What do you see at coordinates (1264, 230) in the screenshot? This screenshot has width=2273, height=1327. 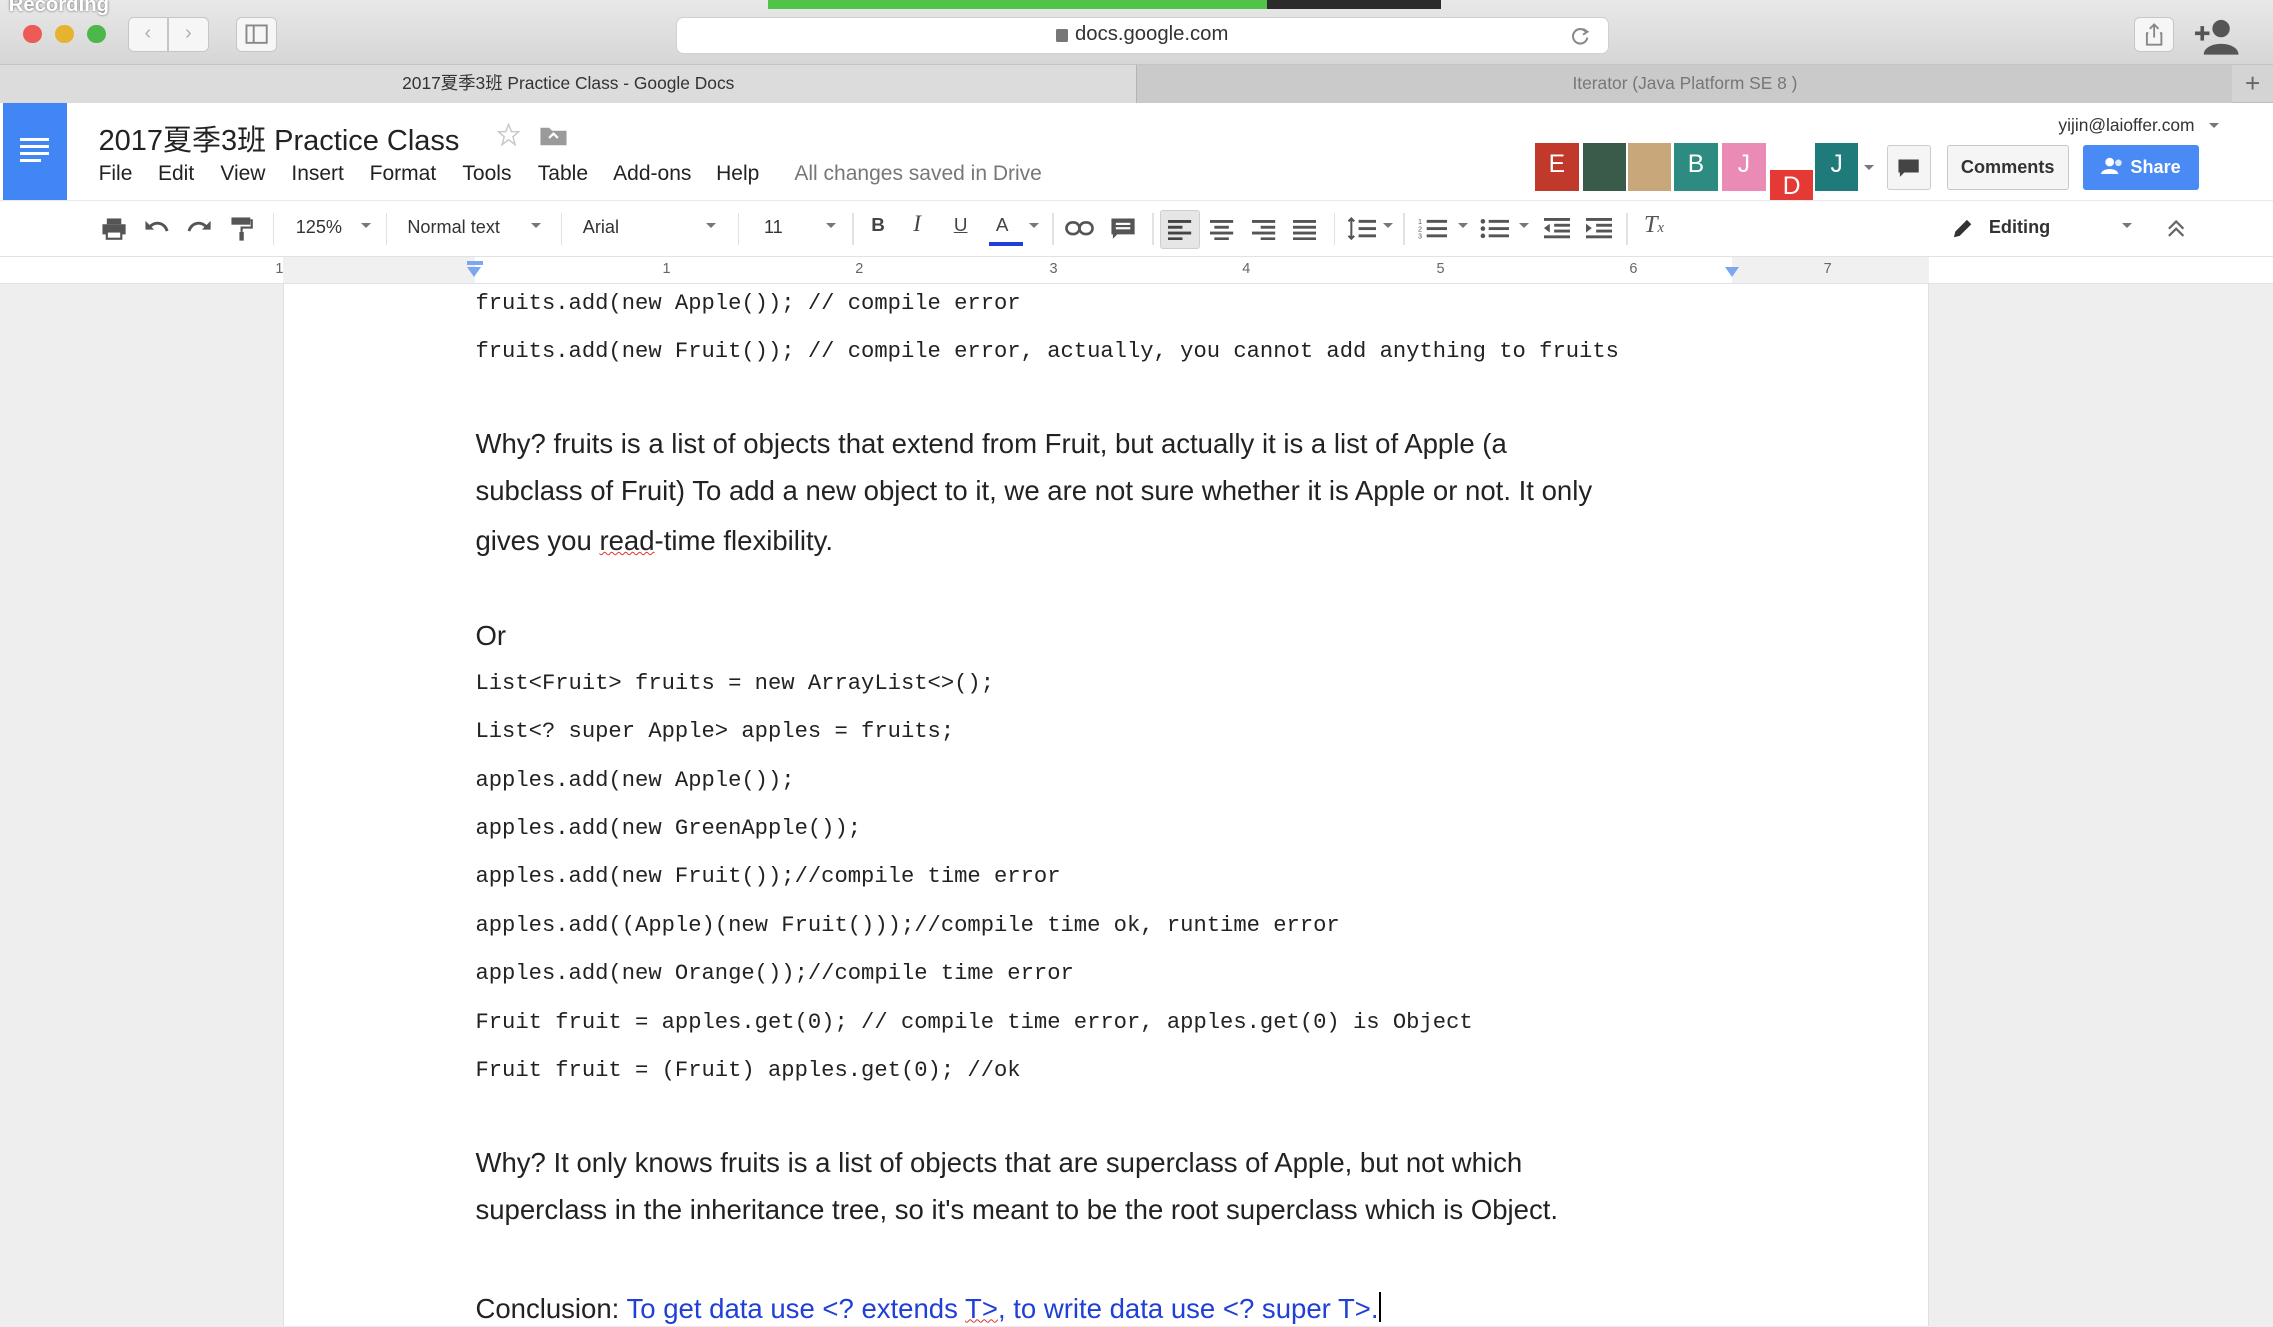 I see `align-right-icon` at bounding box center [1264, 230].